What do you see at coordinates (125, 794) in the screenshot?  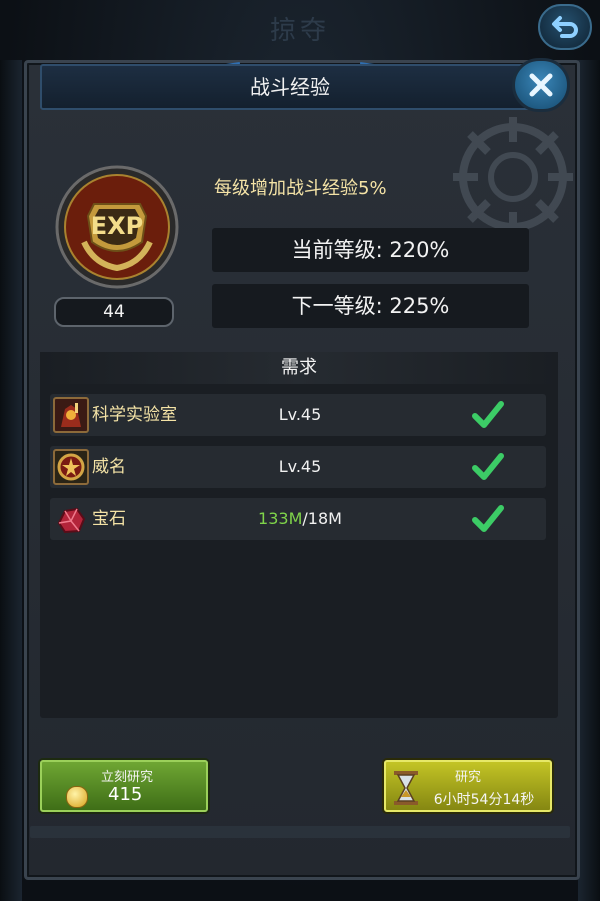 I see `instant-research-cost: 415` at bounding box center [125, 794].